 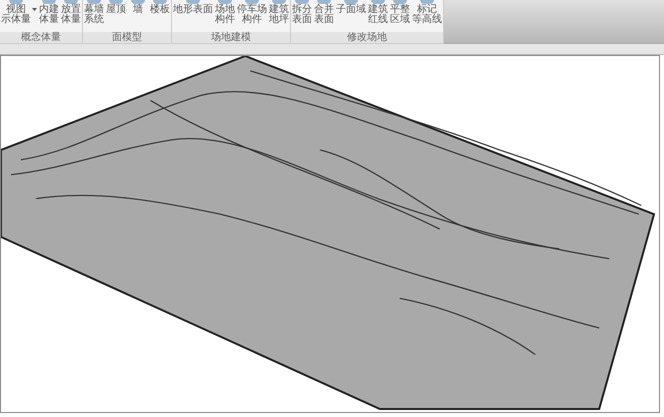 What do you see at coordinates (378, 16) in the screenshot?
I see `ribbon-button: 建筑 红线` at bounding box center [378, 16].